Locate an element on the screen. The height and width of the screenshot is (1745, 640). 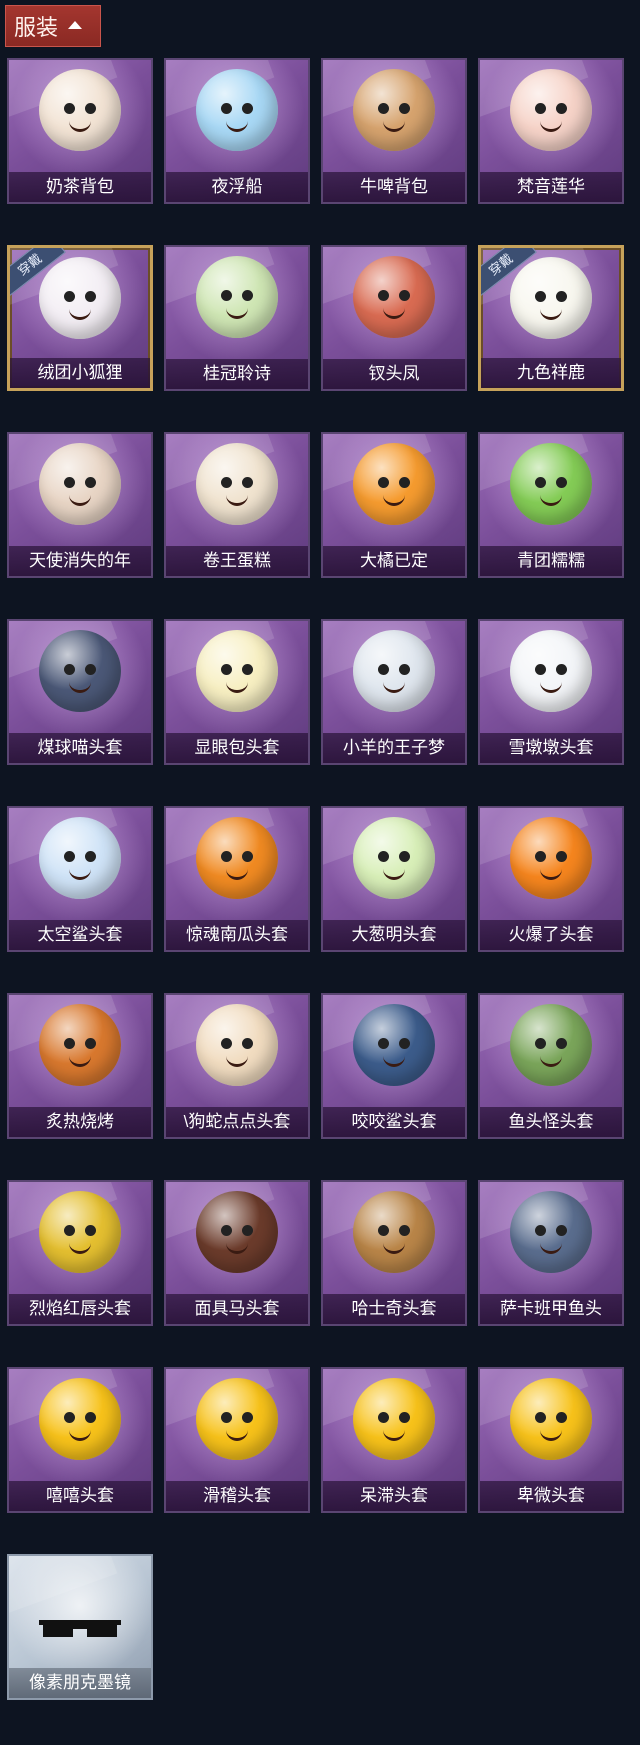
outfit-item-card: 面具马头套 is located at coordinates (237, 1253).